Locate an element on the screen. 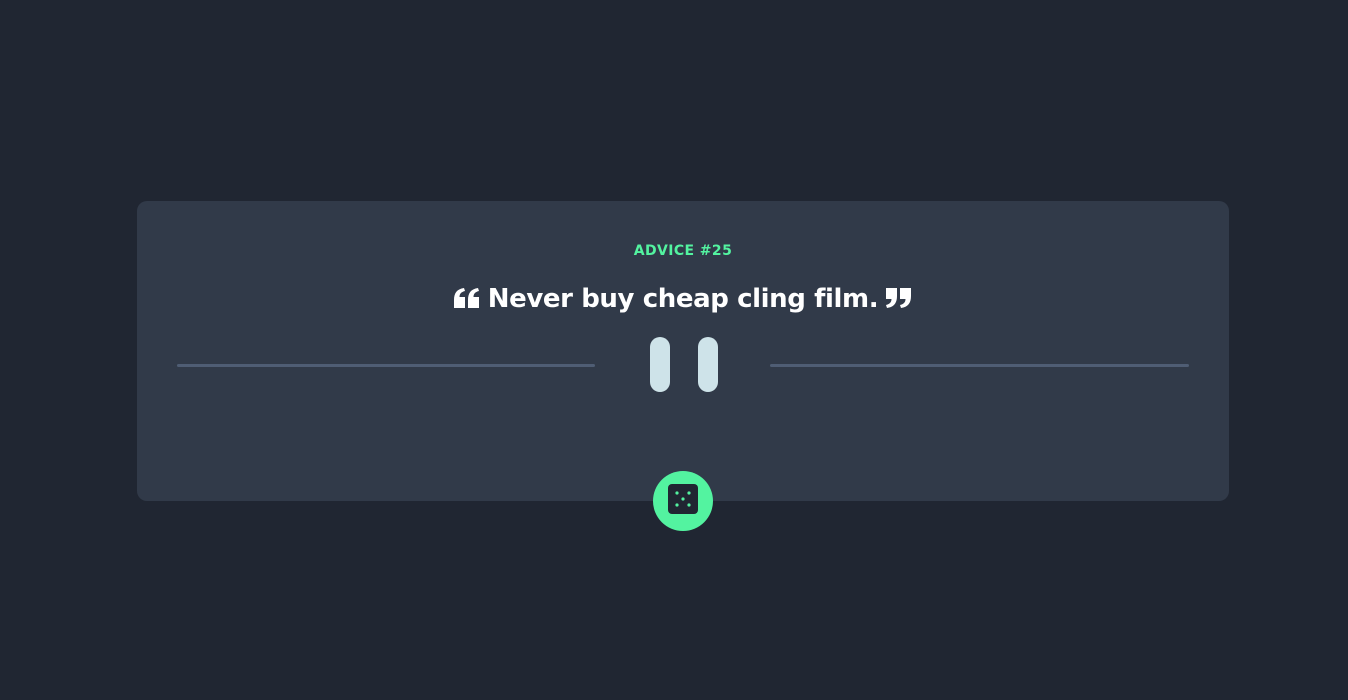  advice-quote: Never buy cheap cling film. is located at coordinates (683, 299).